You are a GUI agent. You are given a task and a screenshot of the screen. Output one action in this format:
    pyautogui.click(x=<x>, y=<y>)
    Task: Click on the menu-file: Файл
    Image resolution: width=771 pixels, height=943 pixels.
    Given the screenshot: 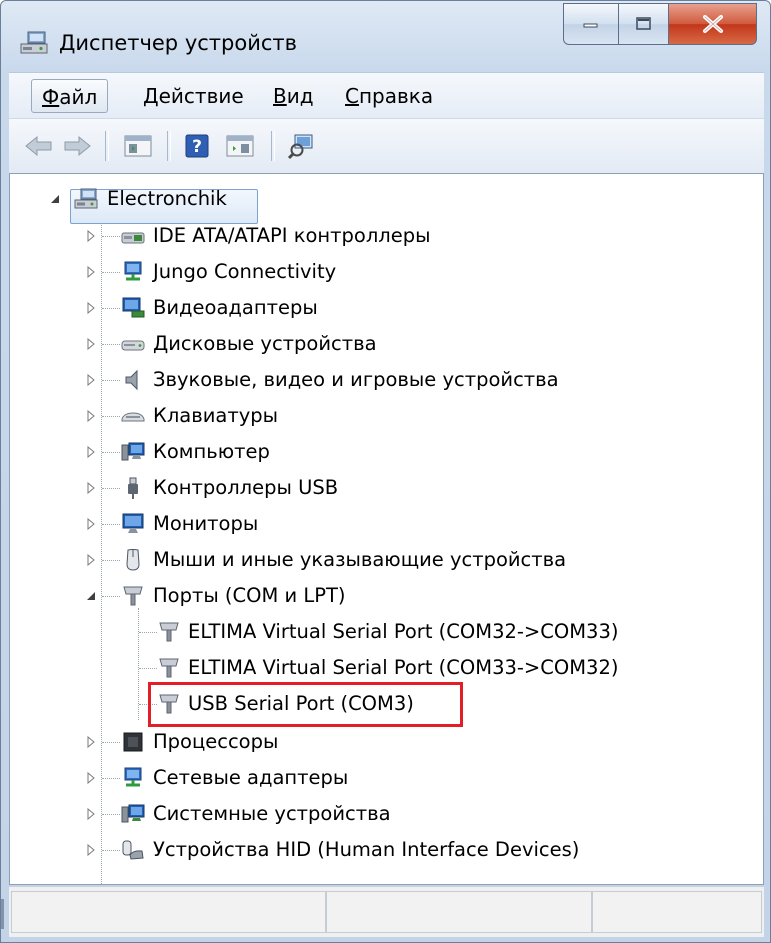 What is the action you would take?
    pyautogui.click(x=70, y=96)
    